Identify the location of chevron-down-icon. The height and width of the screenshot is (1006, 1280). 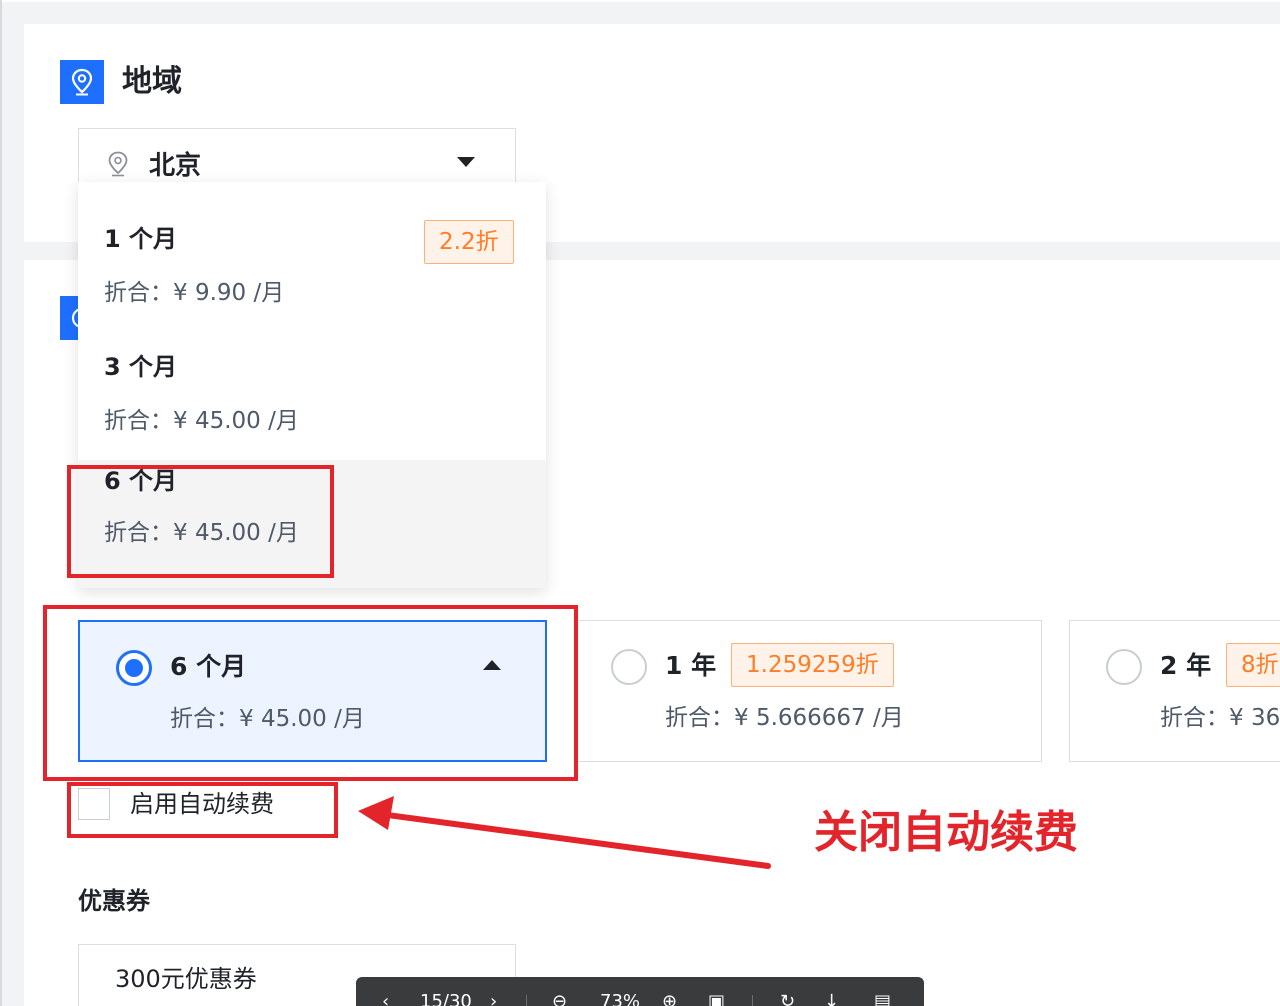
(466, 162).